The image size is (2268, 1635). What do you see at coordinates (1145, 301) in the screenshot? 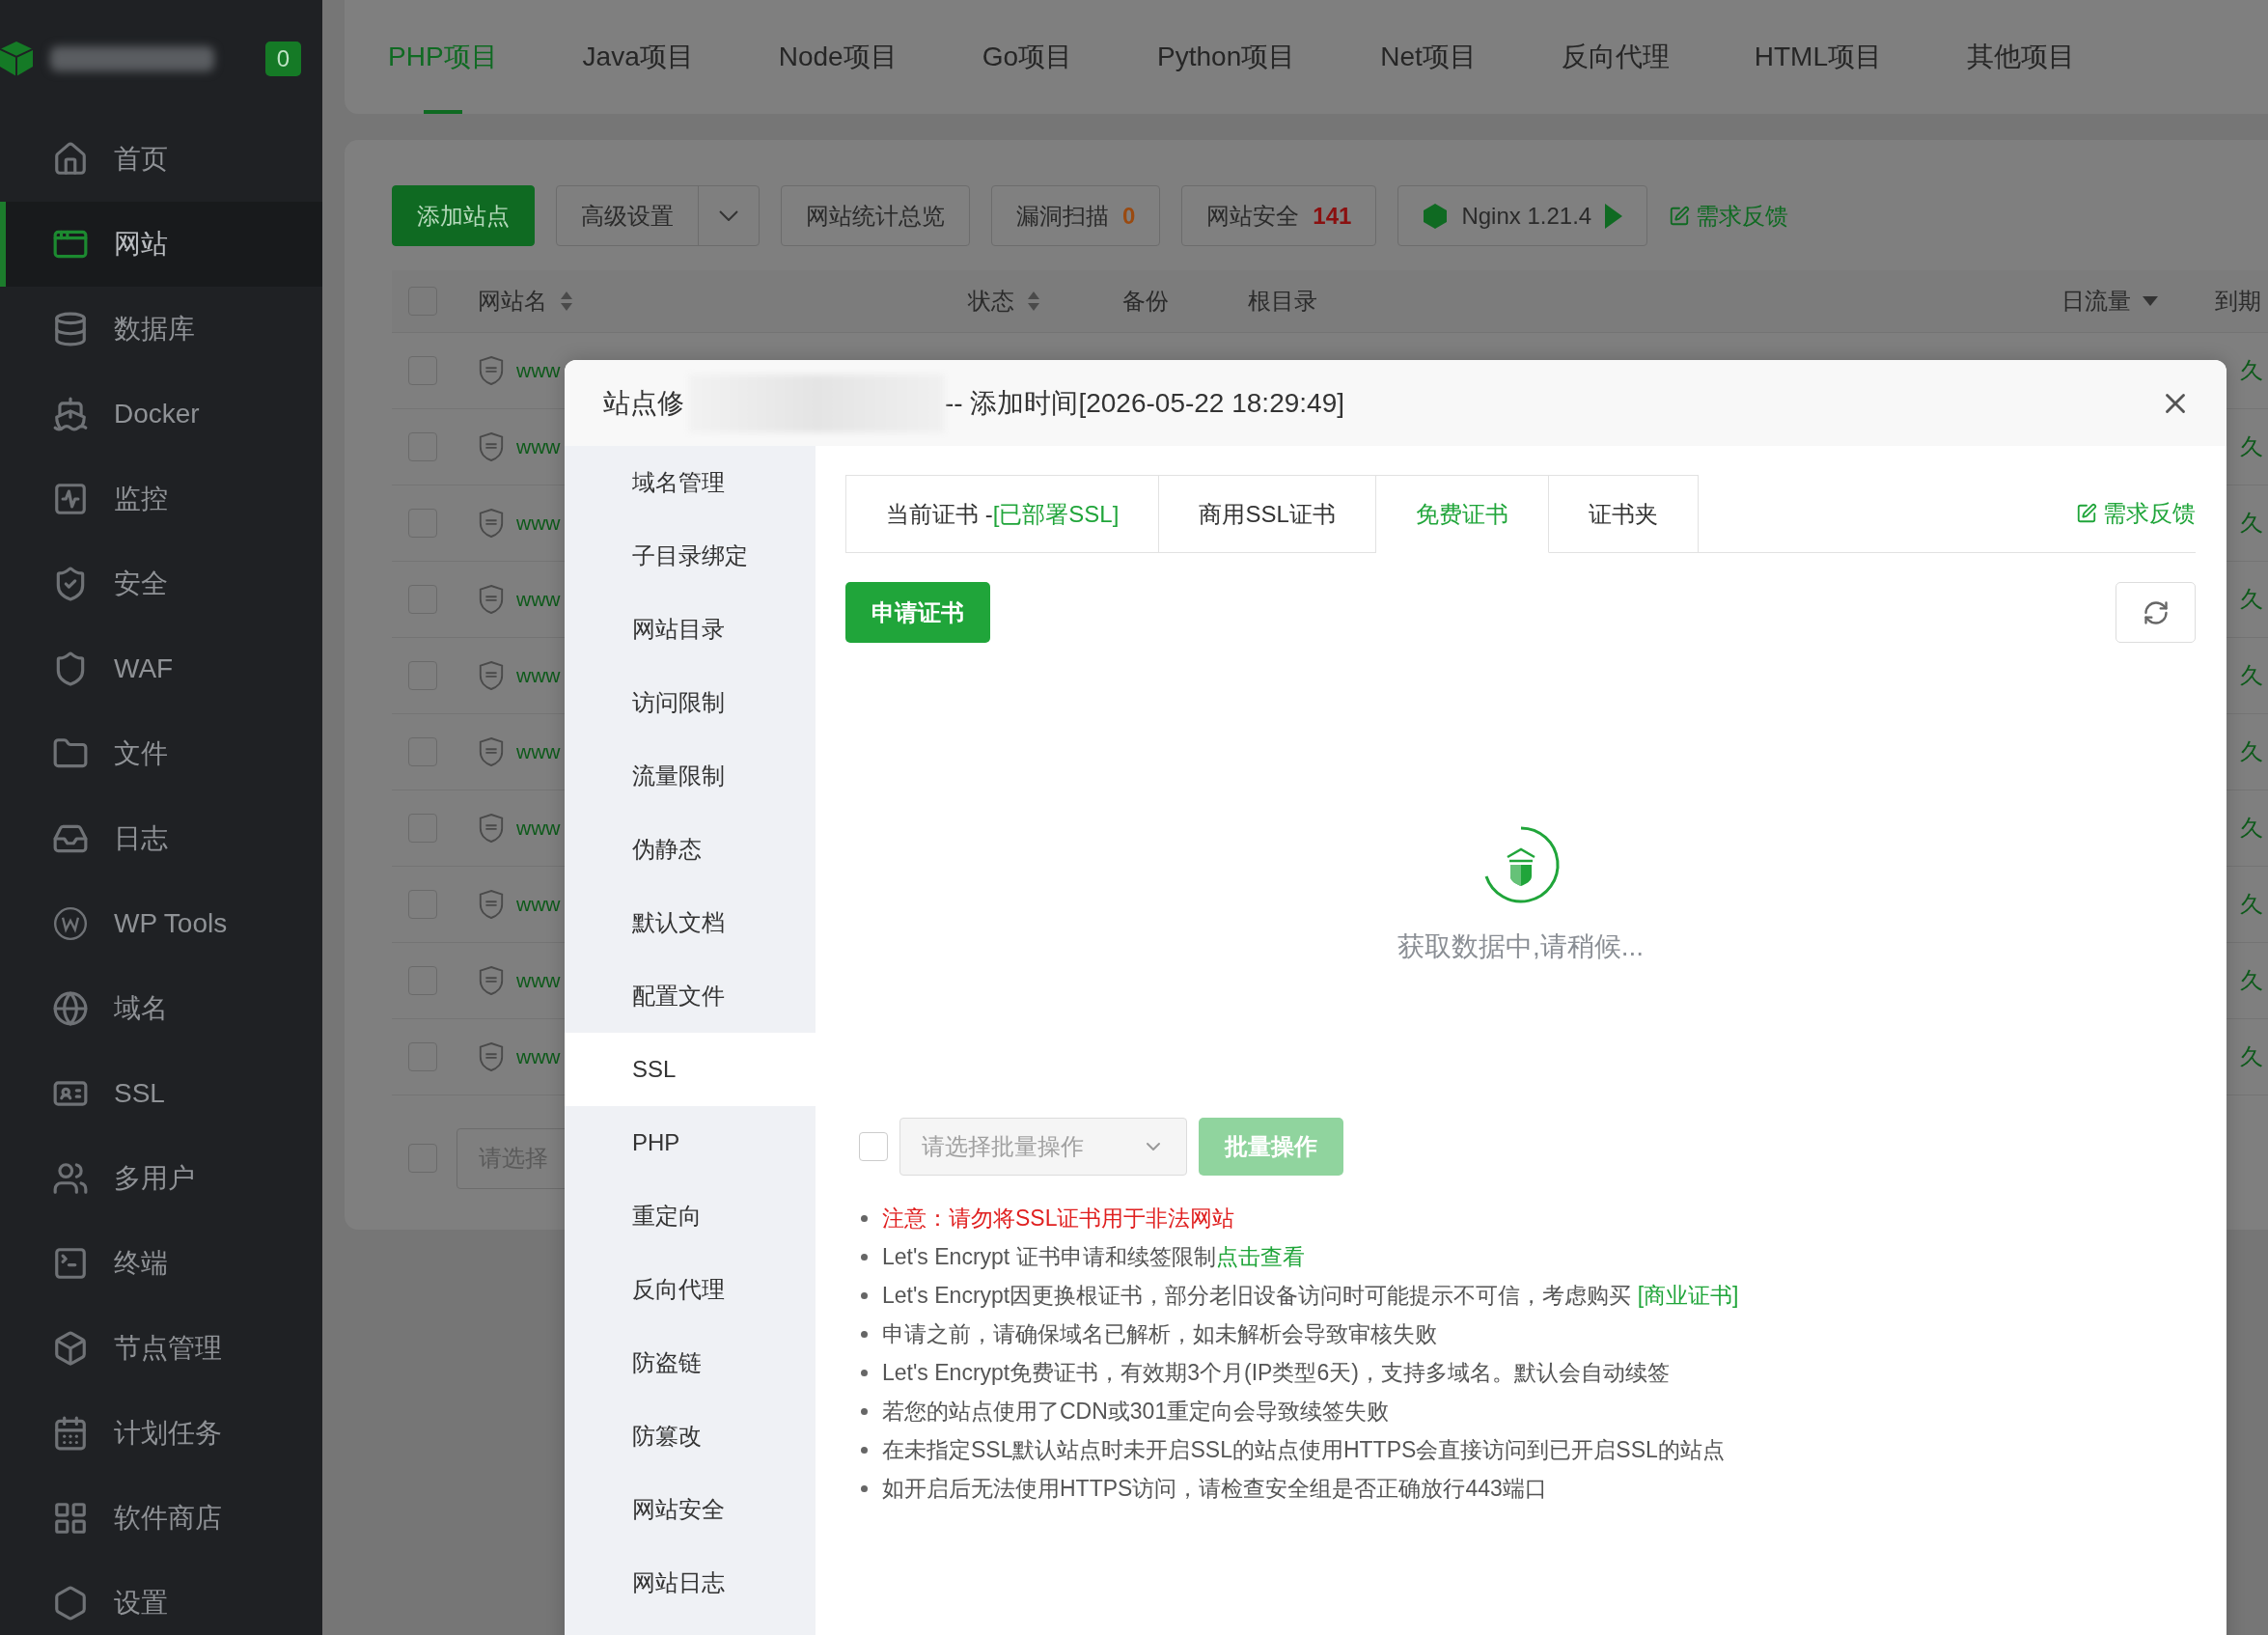
I see `column-label: 备份` at bounding box center [1145, 301].